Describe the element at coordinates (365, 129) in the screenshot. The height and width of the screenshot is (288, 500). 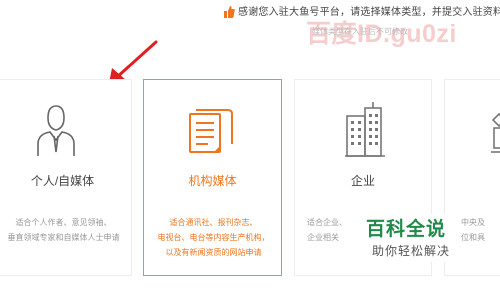
I see `building-icon` at that location.